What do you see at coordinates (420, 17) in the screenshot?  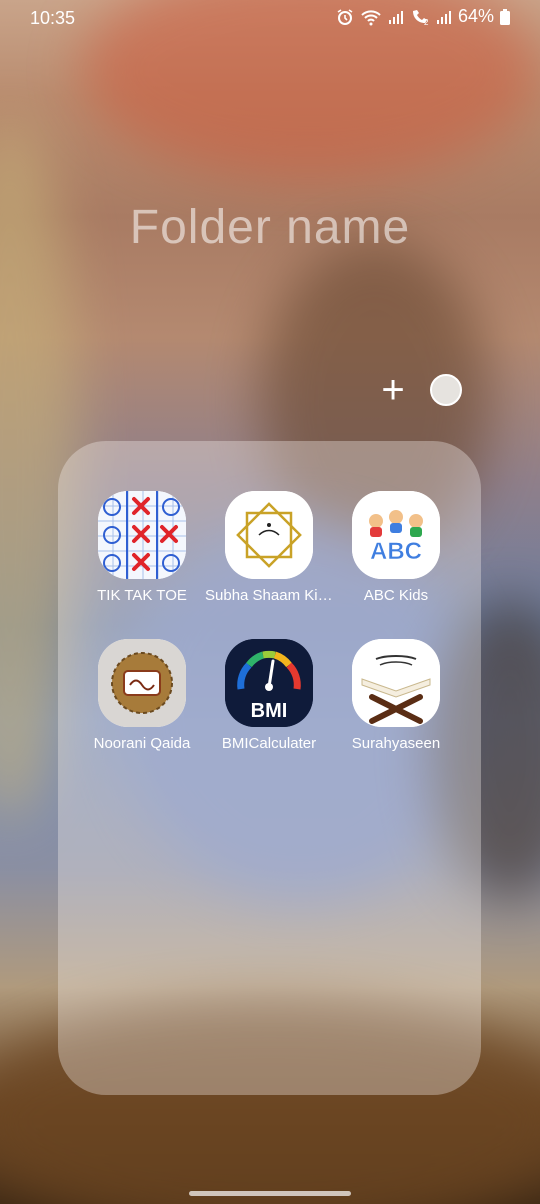 I see `volte-icon: 2` at bounding box center [420, 17].